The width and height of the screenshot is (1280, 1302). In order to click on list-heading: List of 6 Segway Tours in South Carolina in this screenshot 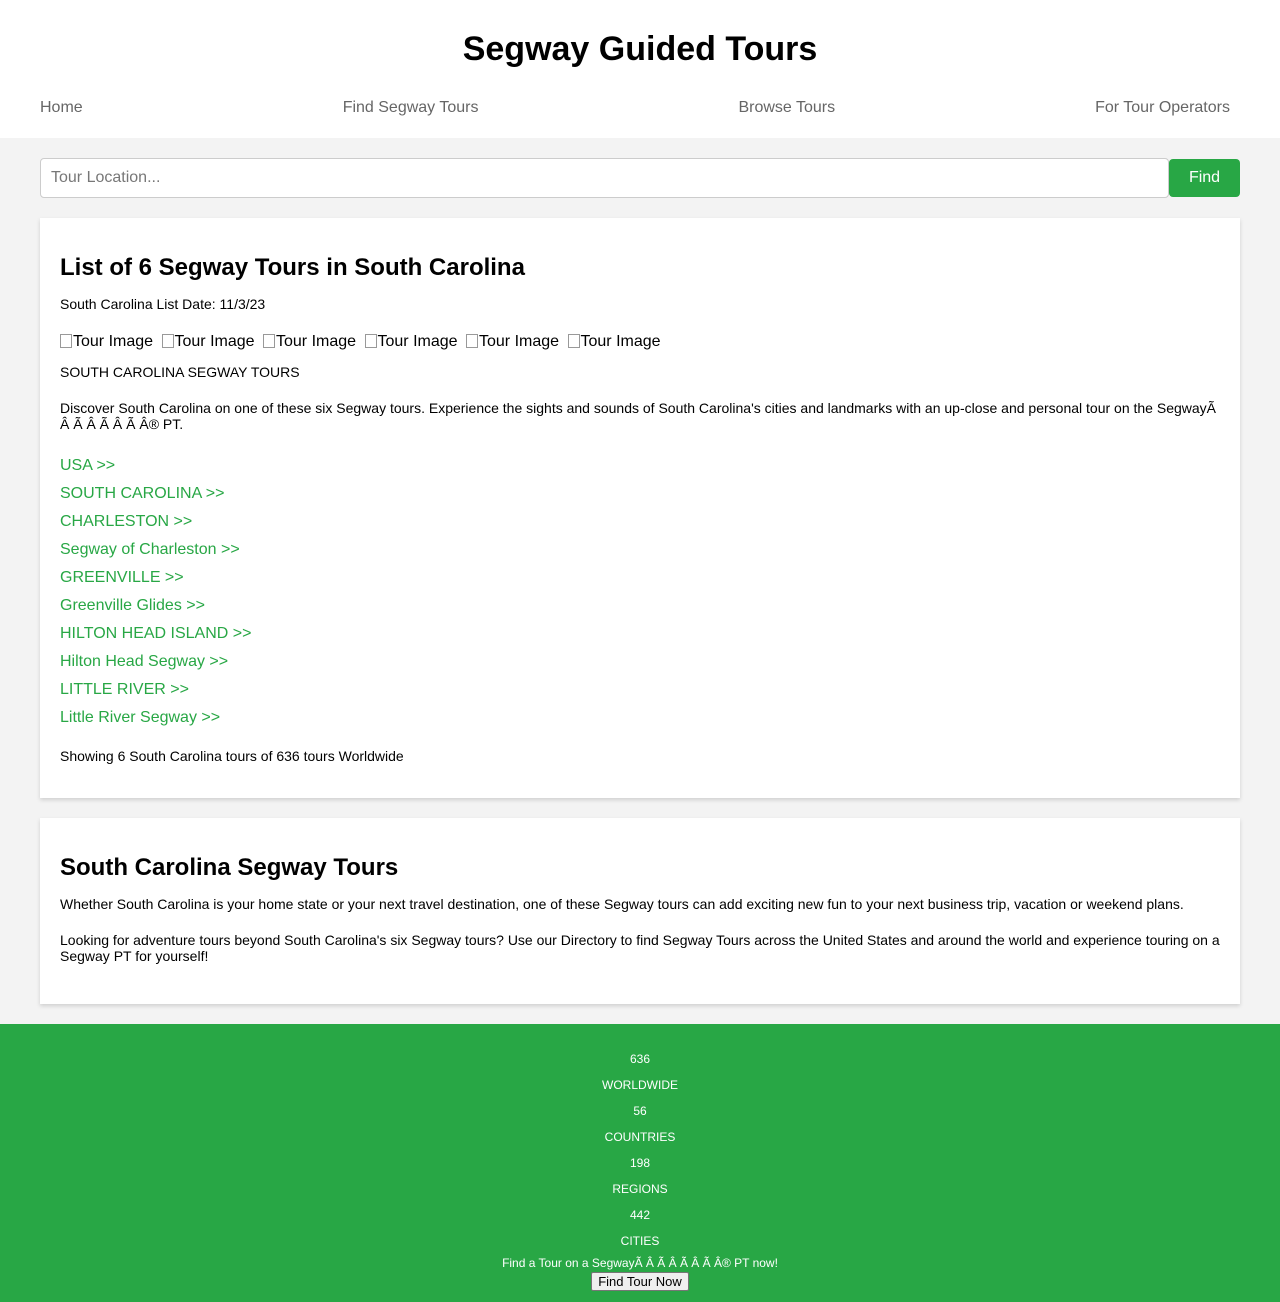, I will do `click(292, 267)`.